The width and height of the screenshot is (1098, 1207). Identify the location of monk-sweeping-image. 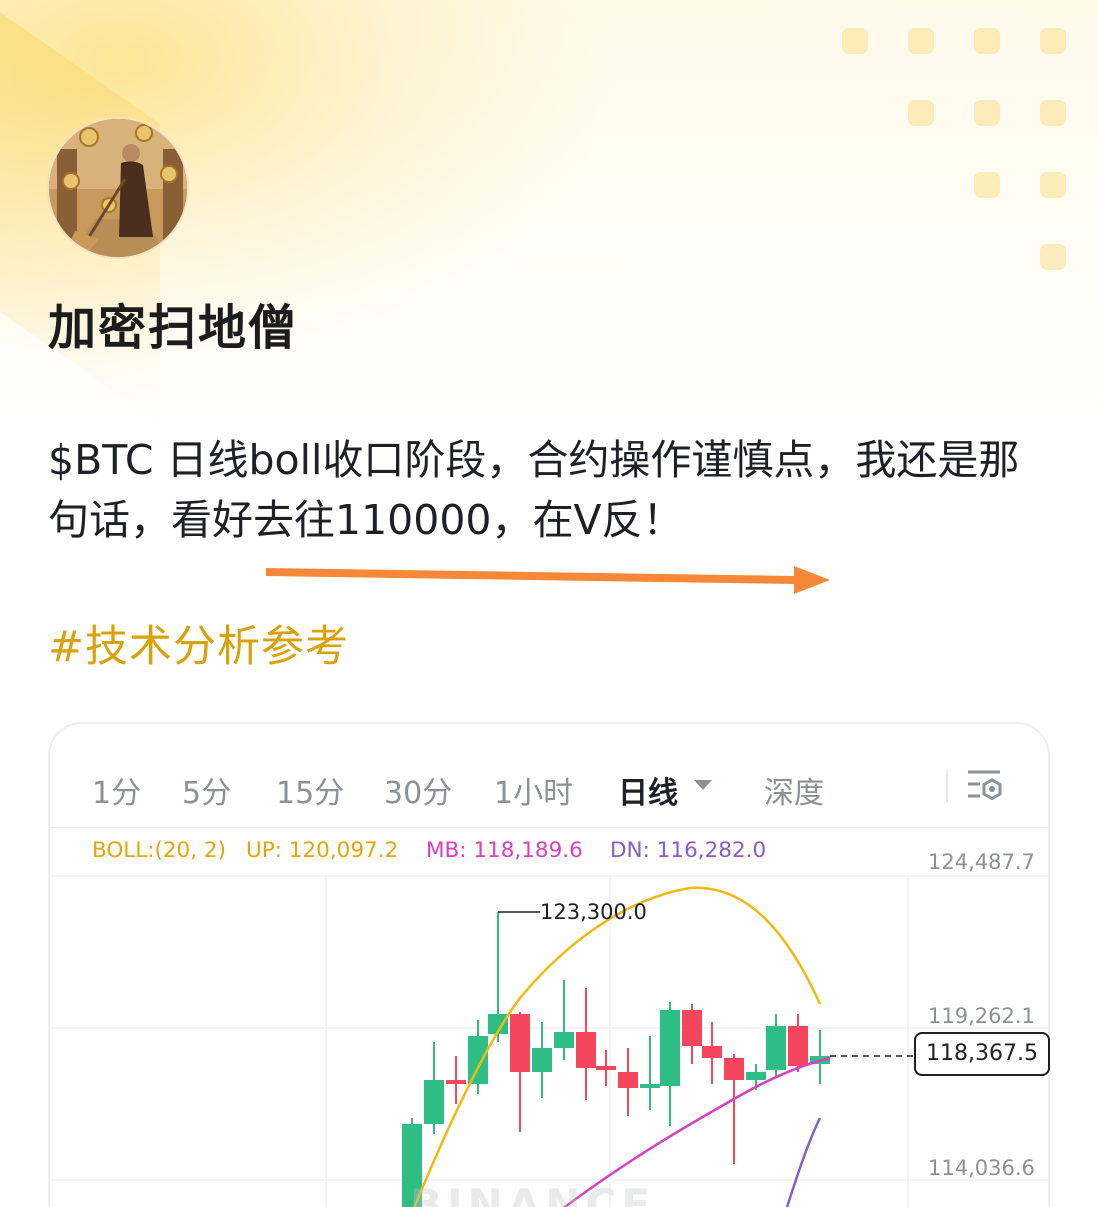
(118, 188).